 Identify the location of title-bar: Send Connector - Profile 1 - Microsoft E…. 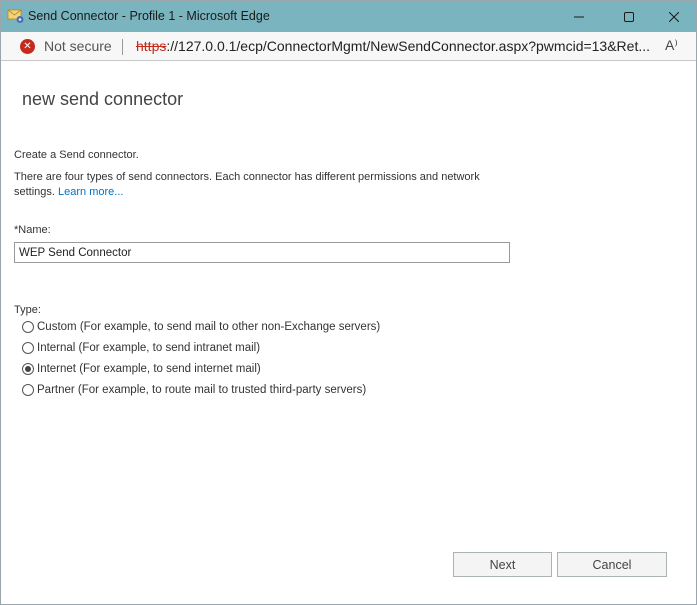
(348, 16).